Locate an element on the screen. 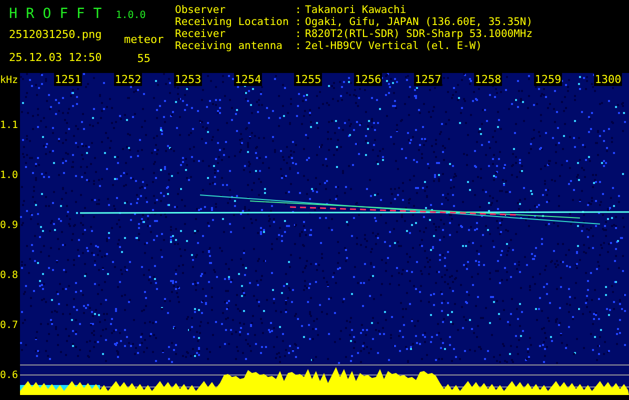 The image size is (629, 400). y-axis-label: 1.1 is located at coordinates (9, 125).